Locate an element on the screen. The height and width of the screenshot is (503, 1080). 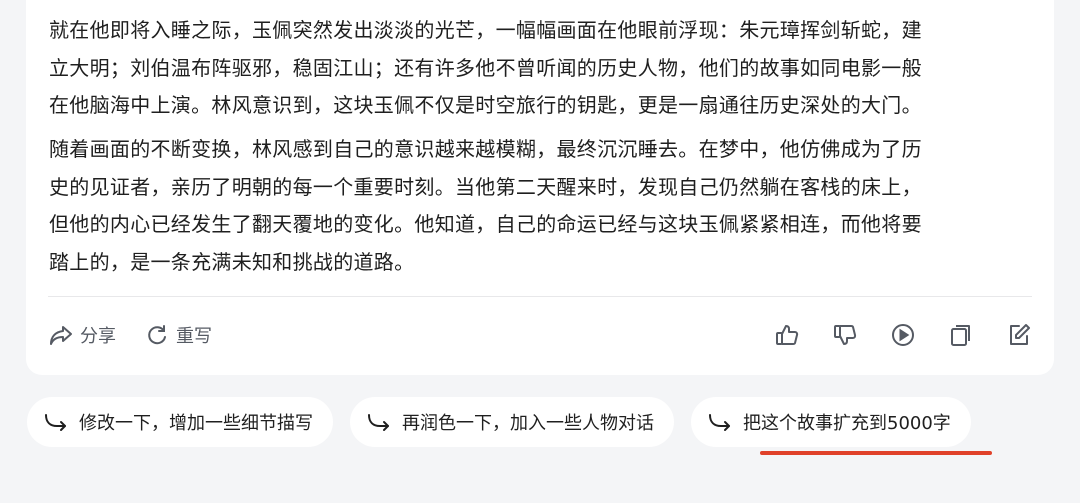
highlight-underline is located at coordinates (876, 453).